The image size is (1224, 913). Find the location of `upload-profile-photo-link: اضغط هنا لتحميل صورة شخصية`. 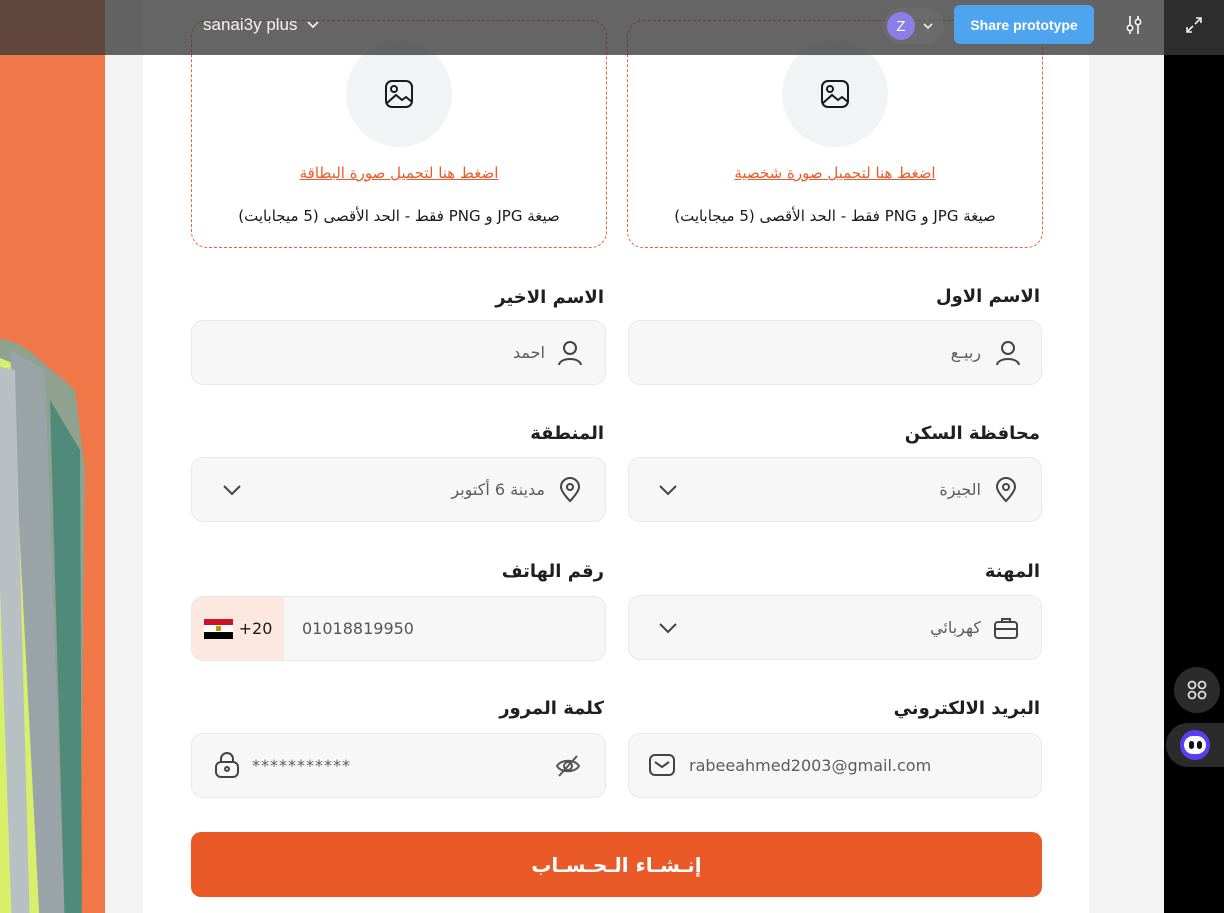

upload-profile-photo-link: اضغط هنا لتحميل صورة شخصية is located at coordinates (835, 173).